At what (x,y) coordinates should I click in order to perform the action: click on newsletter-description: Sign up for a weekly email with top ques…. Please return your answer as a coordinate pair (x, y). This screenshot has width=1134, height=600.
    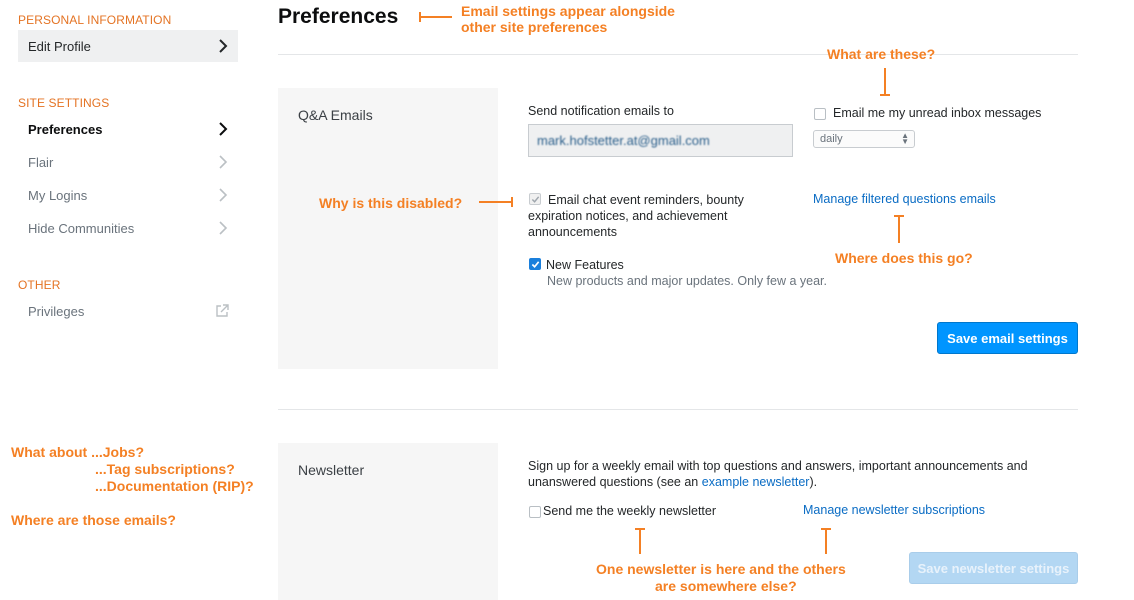
    Looking at the image, I should click on (798, 474).